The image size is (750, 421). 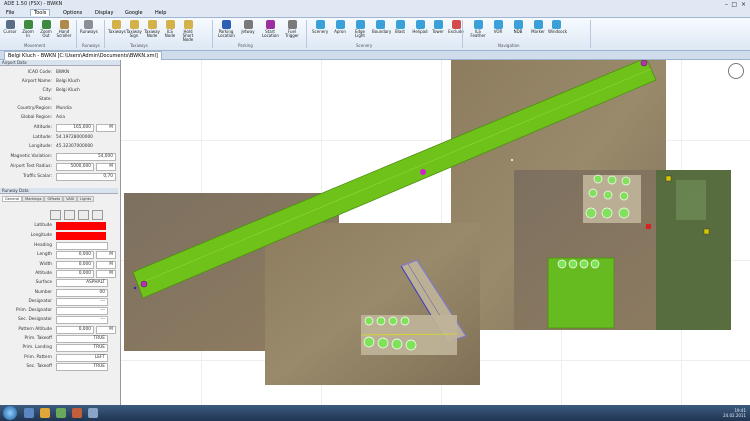 What do you see at coordinates (72, 13) in the screenshot?
I see `menu-options: Options` at bounding box center [72, 13].